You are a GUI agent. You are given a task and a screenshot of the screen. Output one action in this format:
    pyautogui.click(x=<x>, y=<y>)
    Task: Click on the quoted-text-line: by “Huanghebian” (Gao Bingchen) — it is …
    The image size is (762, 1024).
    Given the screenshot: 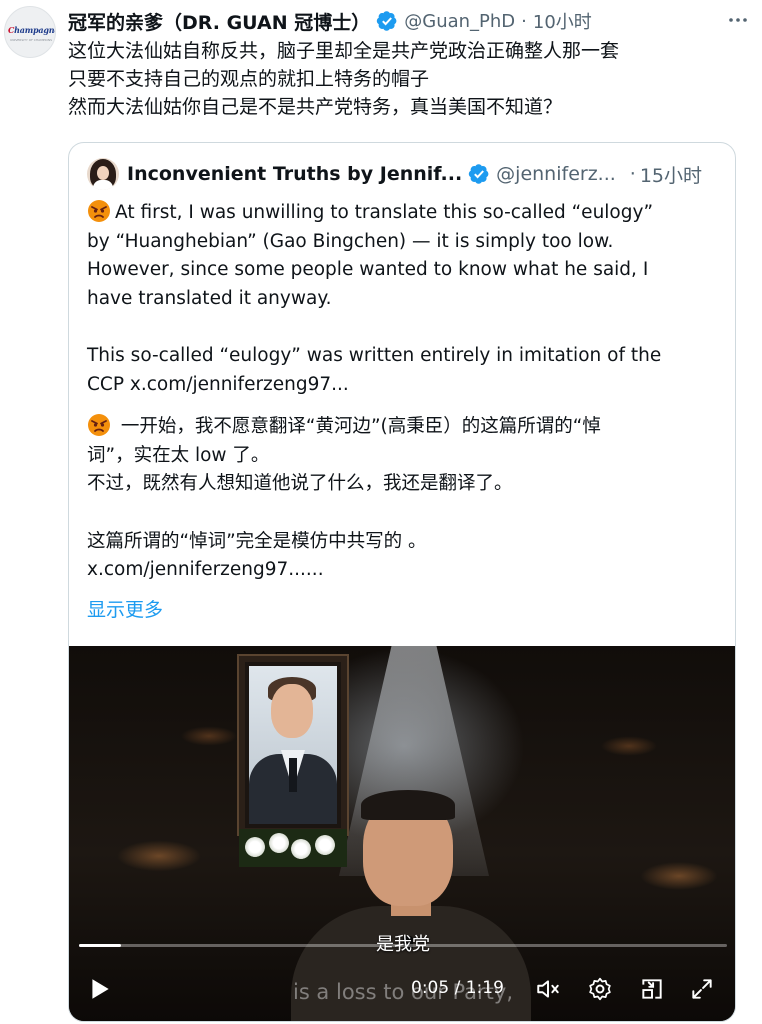 What is the action you would take?
    pyautogui.click(x=350, y=241)
    